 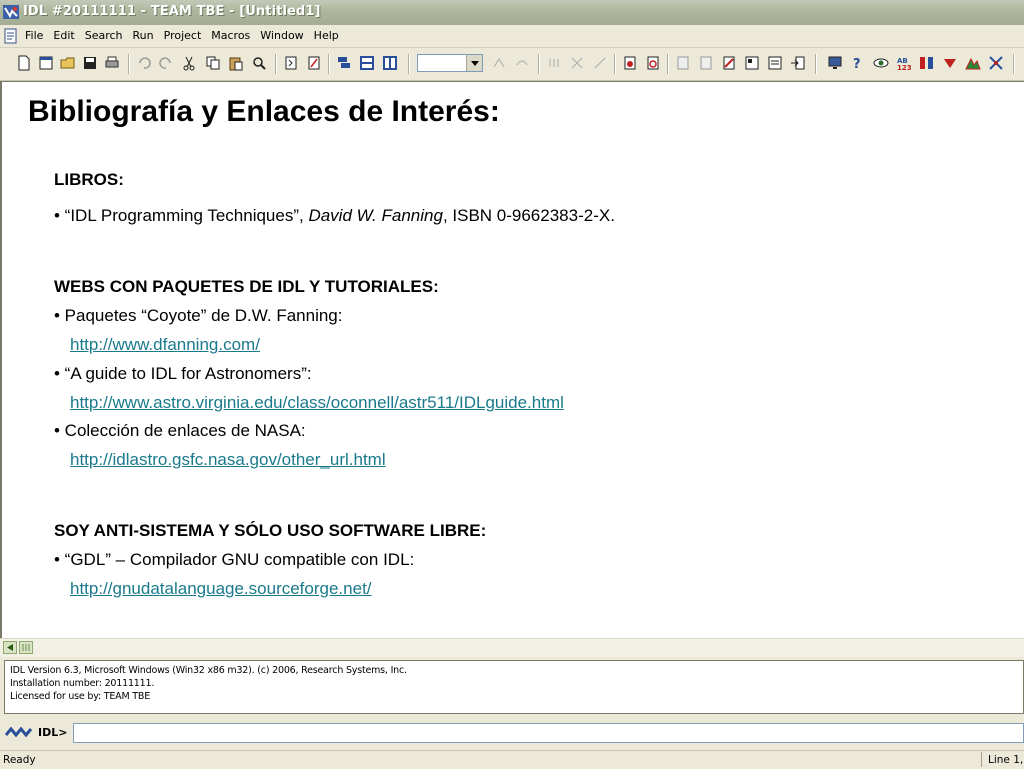 What do you see at coordinates (281, 35) in the screenshot?
I see `menu-window: Window` at bounding box center [281, 35].